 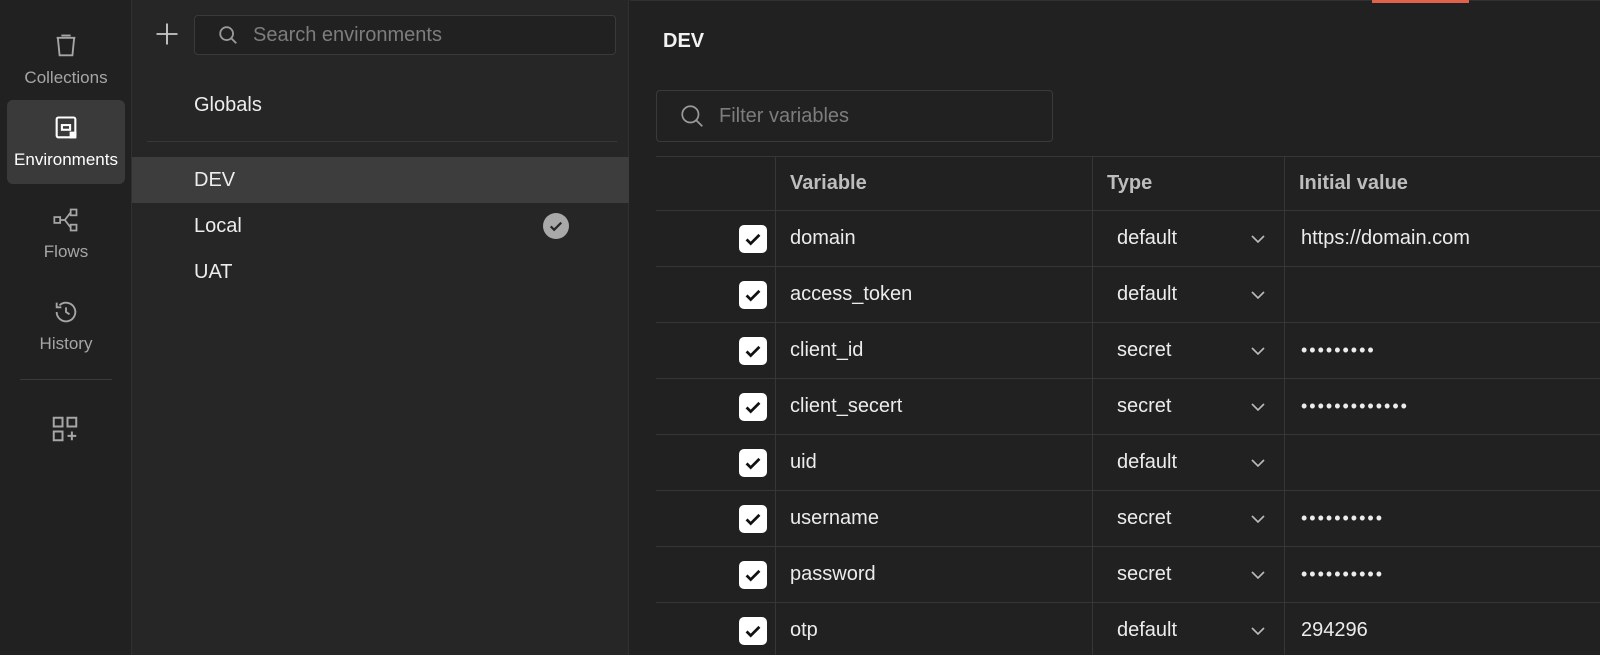 What do you see at coordinates (228, 104) in the screenshot?
I see `env-item-label: Globals` at bounding box center [228, 104].